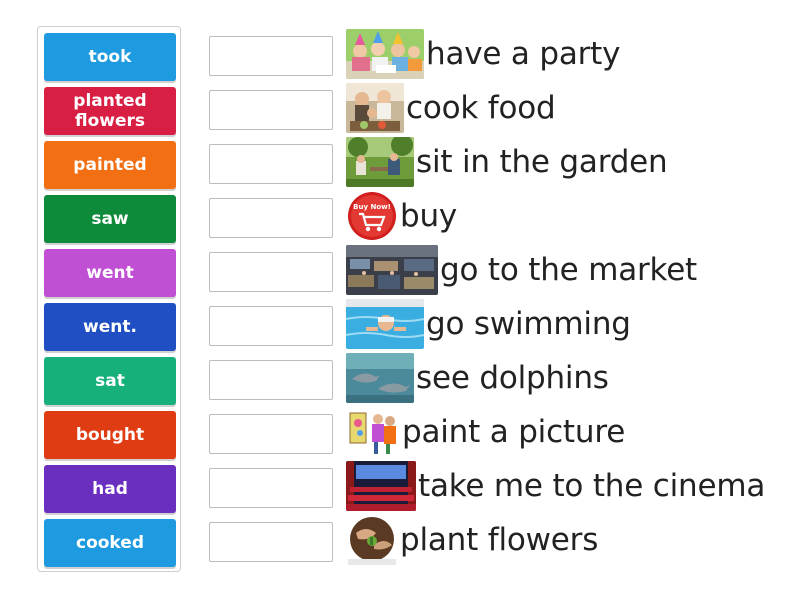 The height and width of the screenshot is (600, 800). I want to click on target-row: cook food, so click(451, 108).